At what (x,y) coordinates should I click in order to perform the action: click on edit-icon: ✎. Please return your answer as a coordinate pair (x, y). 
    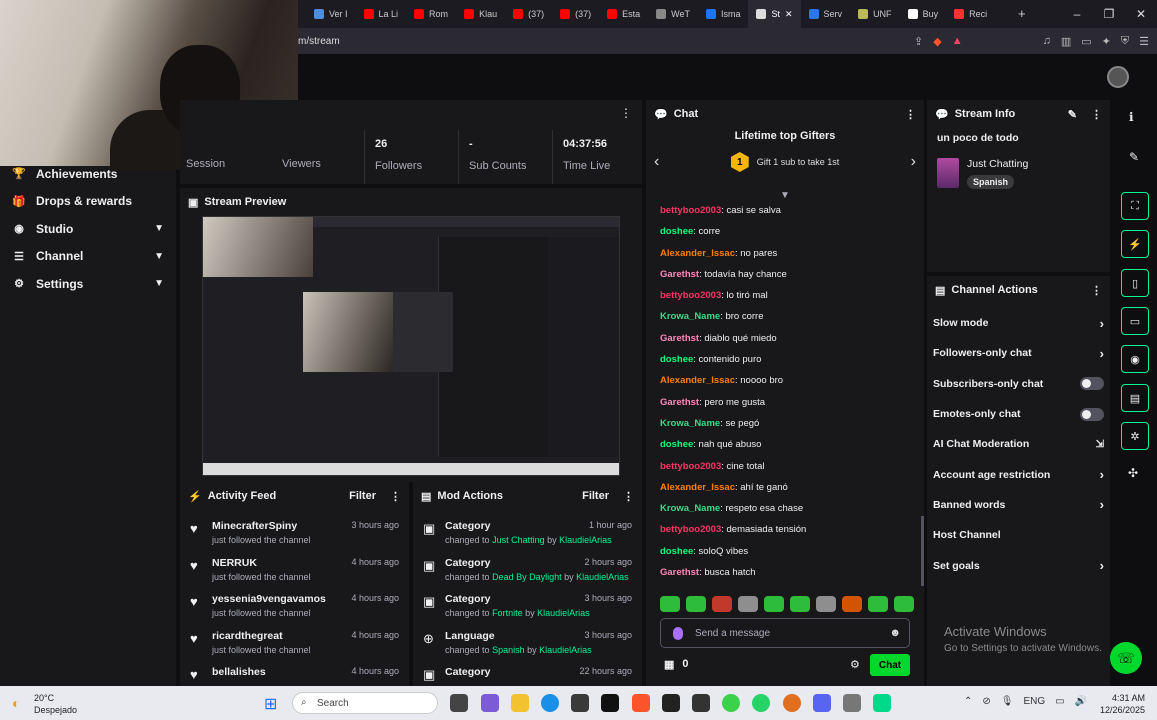
    Looking at the image, I should click on (1134, 157).